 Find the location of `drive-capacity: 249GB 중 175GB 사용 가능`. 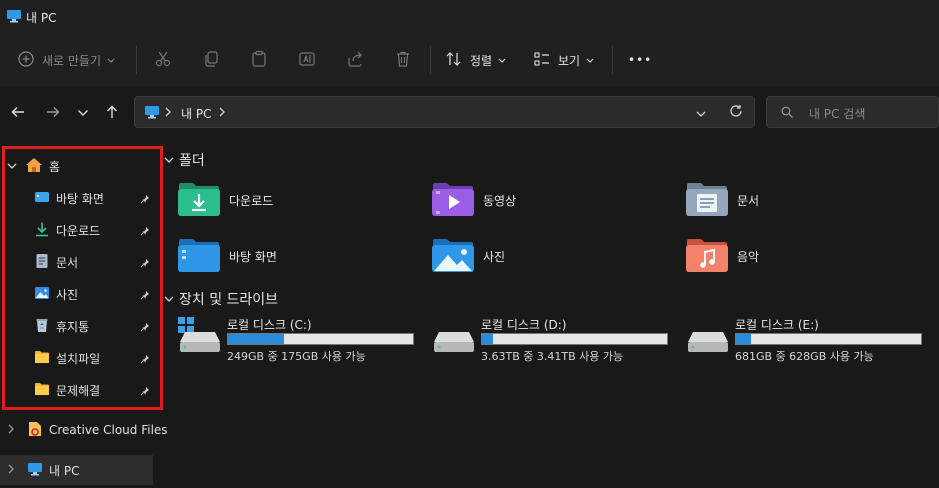

drive-capacity: 249GB 중 175GB 사용 가능 is located at coordinates (296, 356).